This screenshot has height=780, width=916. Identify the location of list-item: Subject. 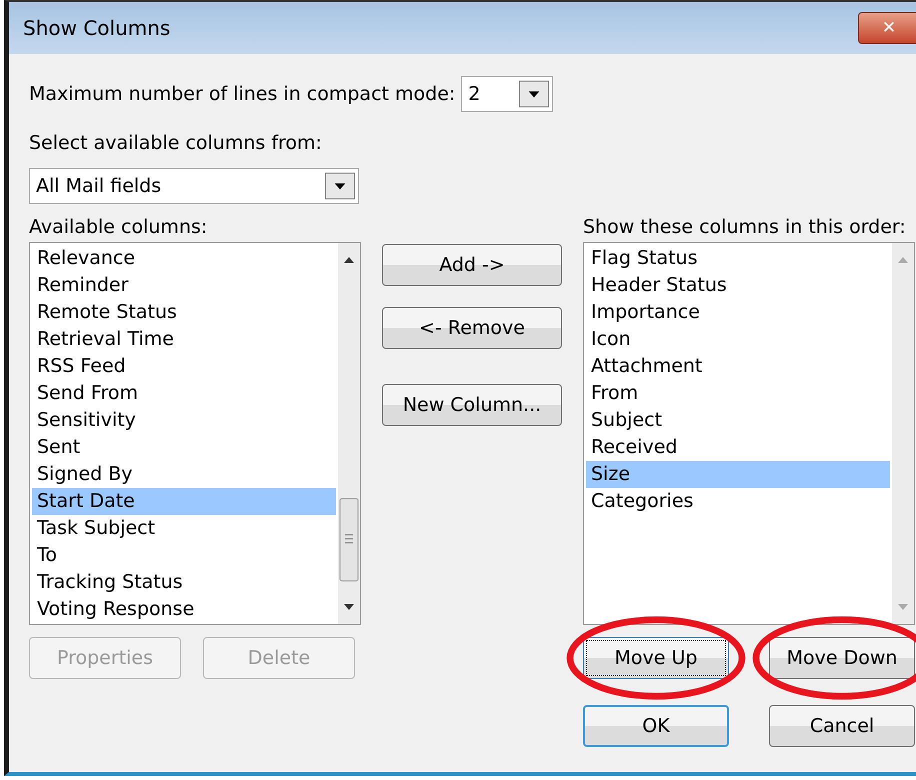
(738, 420).